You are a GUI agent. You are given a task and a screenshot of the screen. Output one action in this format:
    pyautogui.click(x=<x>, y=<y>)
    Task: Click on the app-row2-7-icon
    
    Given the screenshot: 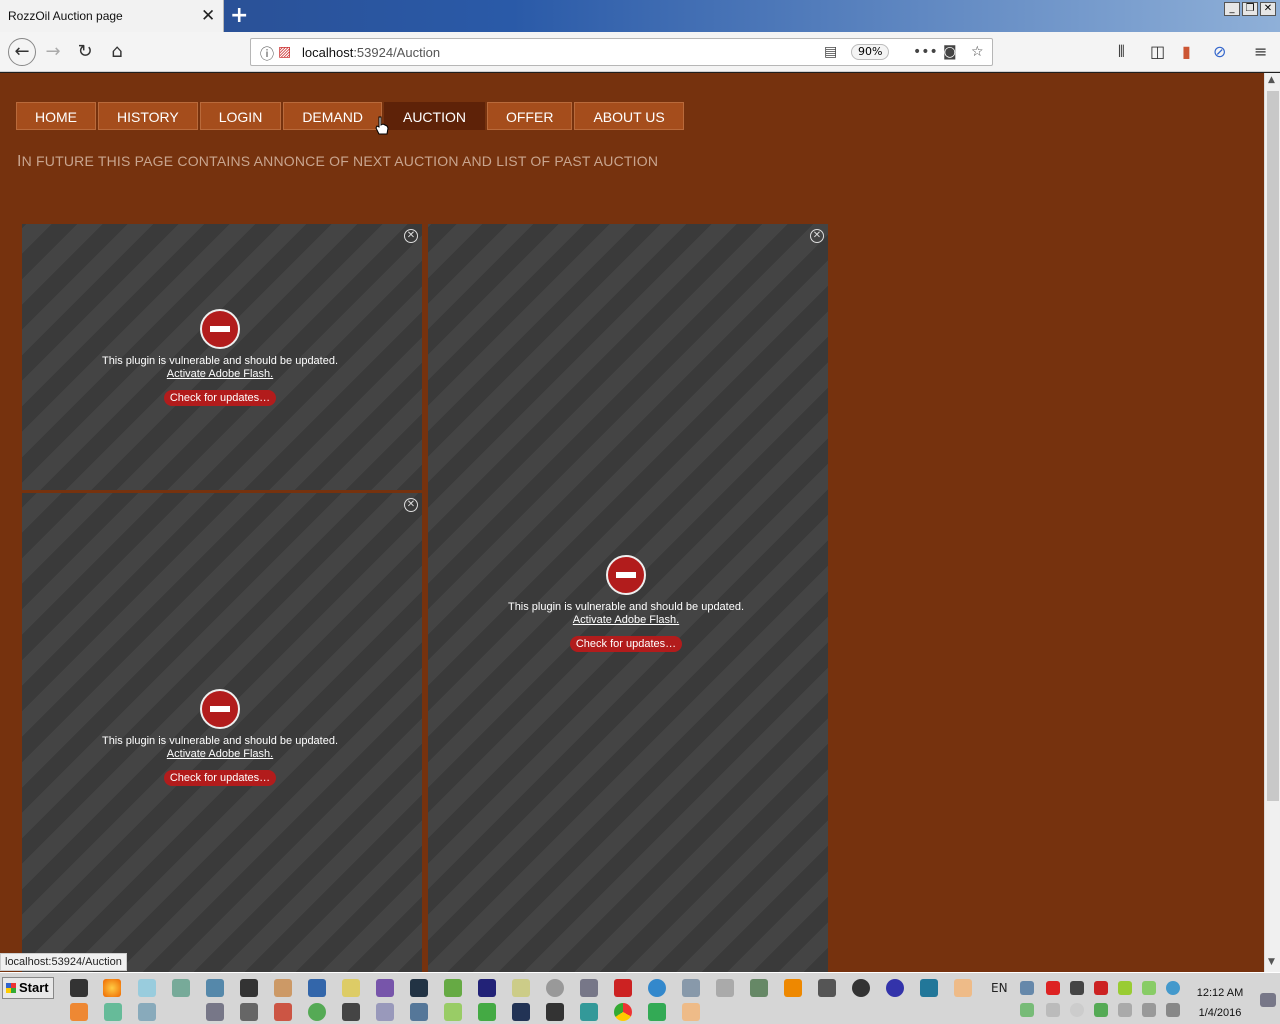 What is the action you would take?
    pyautogui.click(x=317, y=1012)
    